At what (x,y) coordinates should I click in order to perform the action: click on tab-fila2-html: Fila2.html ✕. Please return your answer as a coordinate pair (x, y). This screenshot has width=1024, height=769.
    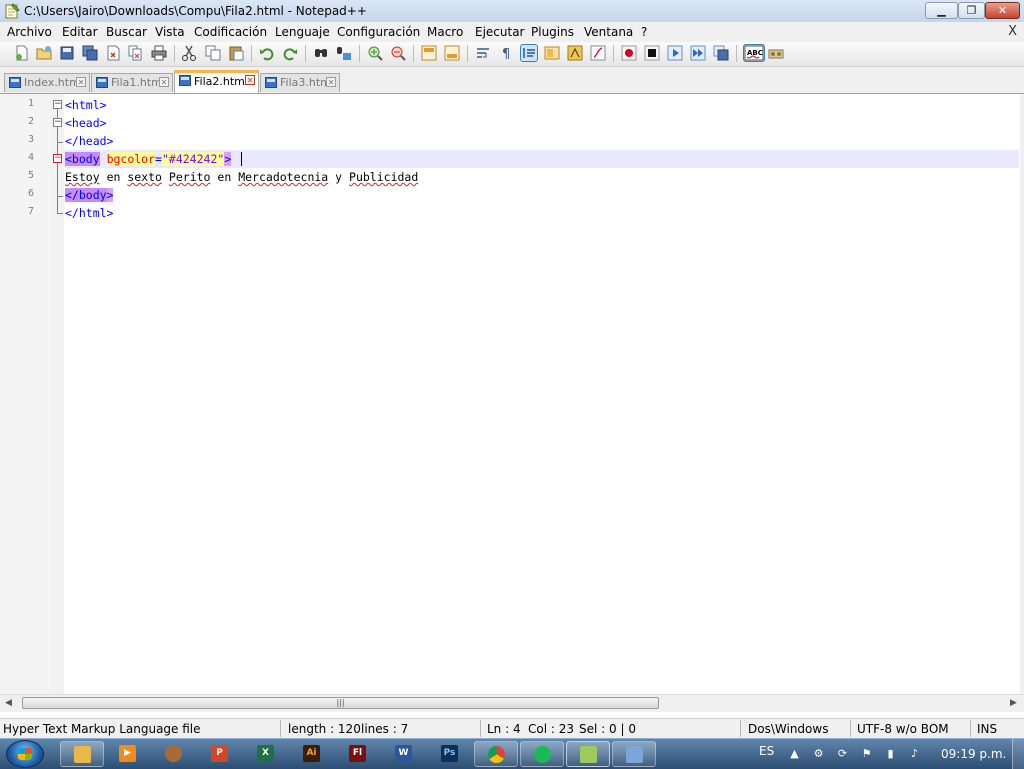
    Looking at the image, I should click on (216, 81).